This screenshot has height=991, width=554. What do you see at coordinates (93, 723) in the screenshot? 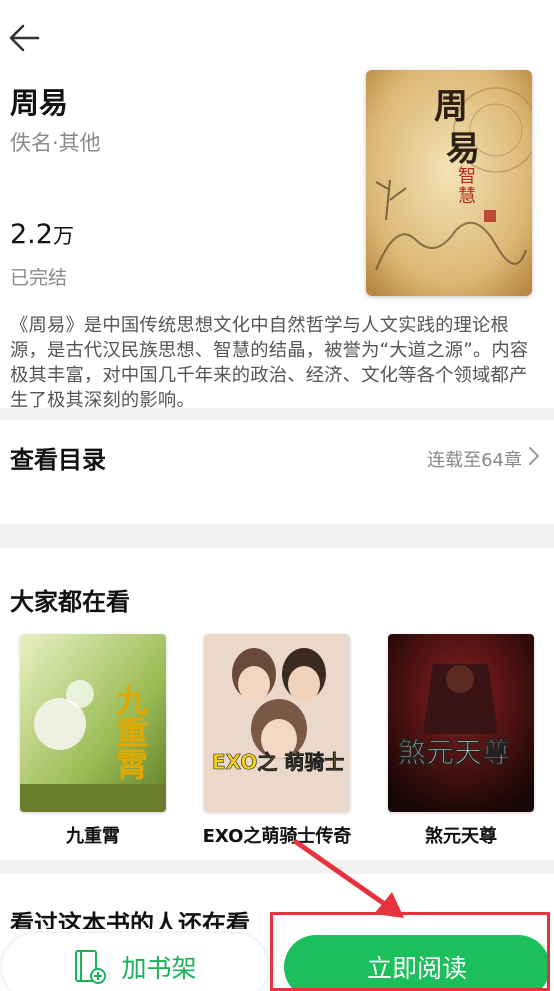
I see `popular-book-cover: 九重霄` at bounding box center [93, 723].